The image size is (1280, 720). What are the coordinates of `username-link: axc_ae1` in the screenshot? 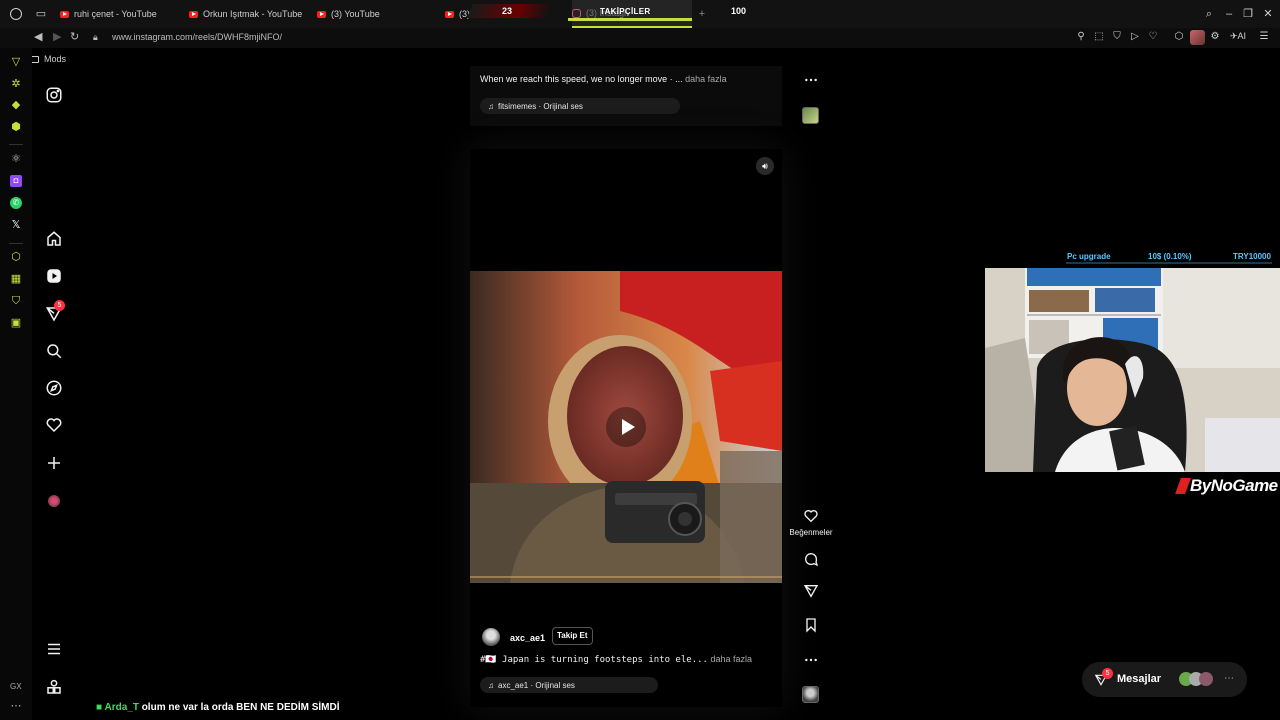 It's located at (527, 638).